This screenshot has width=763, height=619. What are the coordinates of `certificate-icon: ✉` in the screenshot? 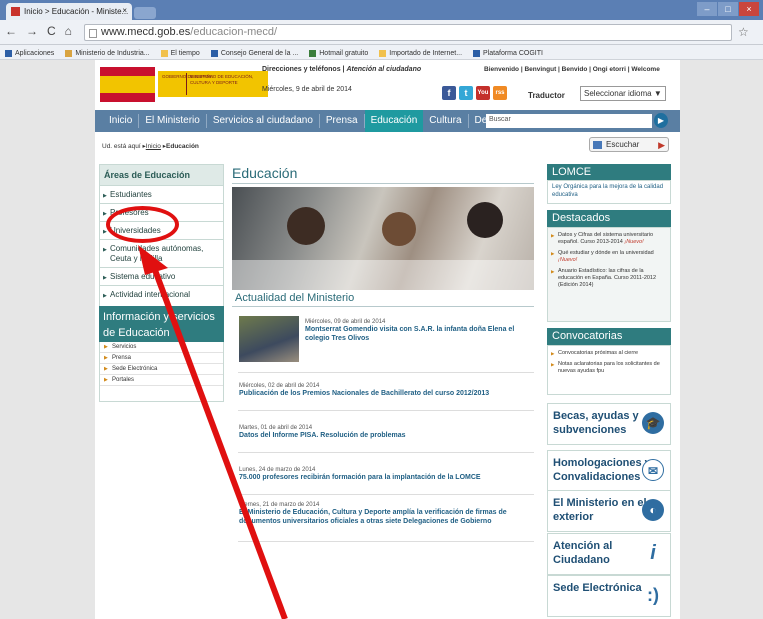 It's located at (653, 470).